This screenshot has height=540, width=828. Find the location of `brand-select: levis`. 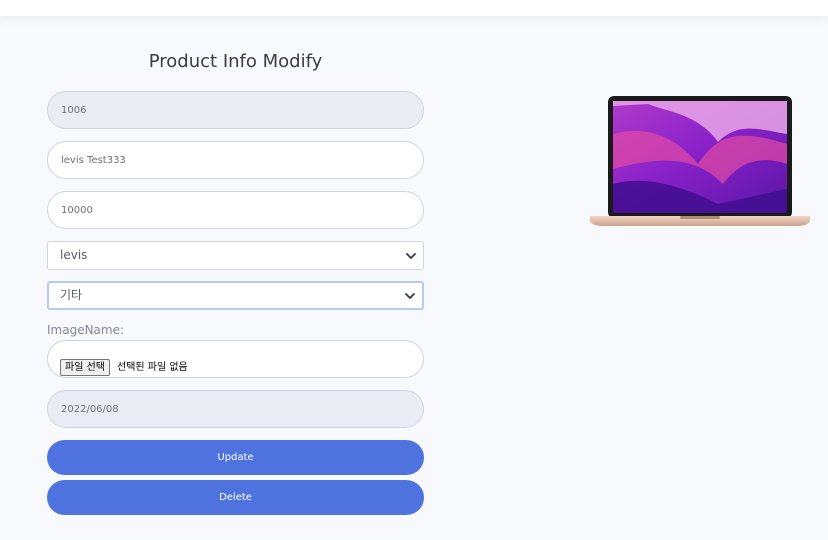

brand-select: levis is located at coordinates (235, 255).